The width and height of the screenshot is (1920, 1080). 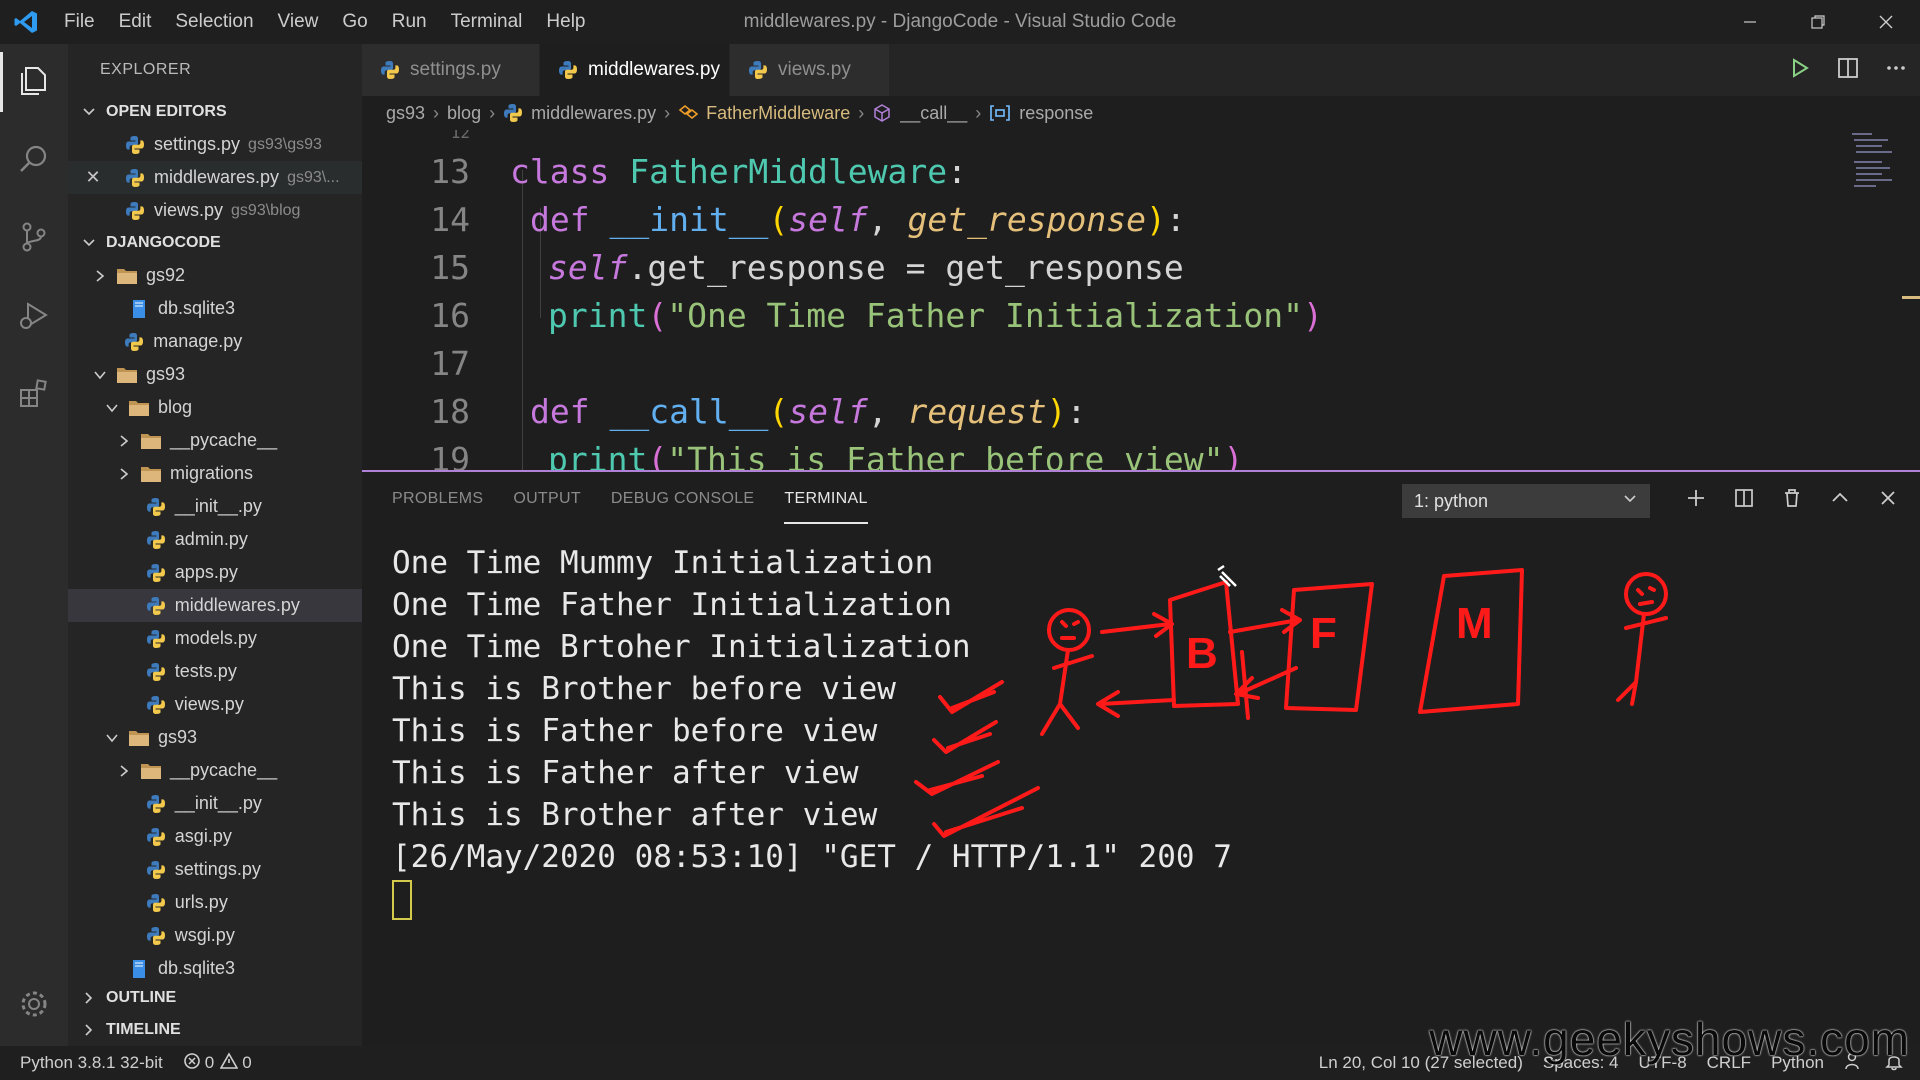 I want to click on more-actions-button, so click(x=1896, y=70).